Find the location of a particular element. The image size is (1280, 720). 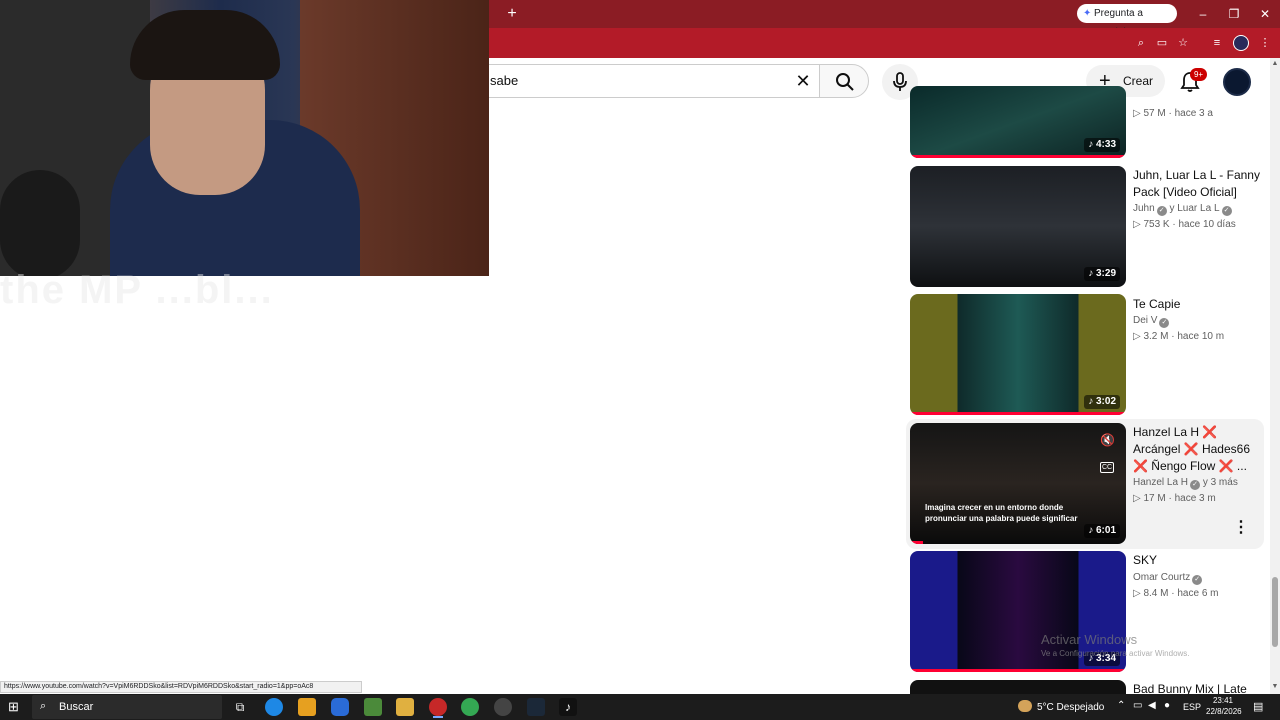

video-thumbnail-preview: ♪ 6:01 is located at coordinates (1018, 483).